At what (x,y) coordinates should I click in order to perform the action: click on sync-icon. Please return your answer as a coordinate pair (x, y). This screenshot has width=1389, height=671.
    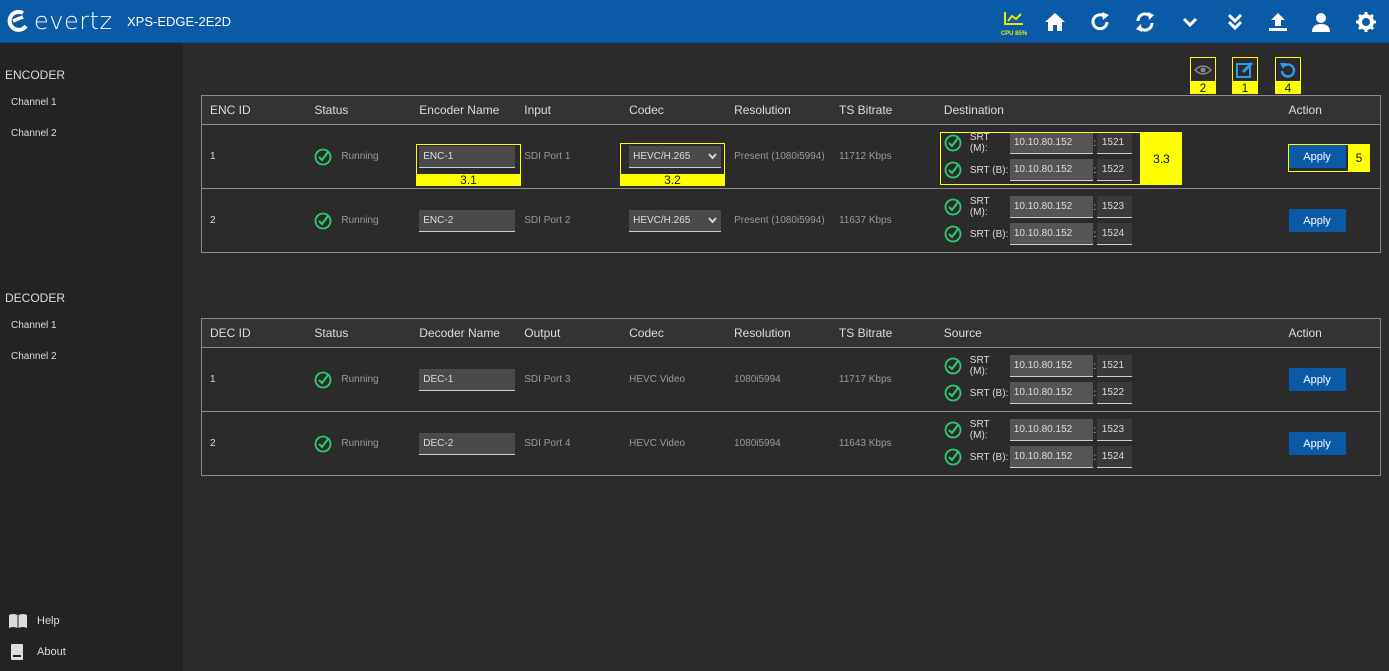
    Looking at the image, I should click on (1145, 22).